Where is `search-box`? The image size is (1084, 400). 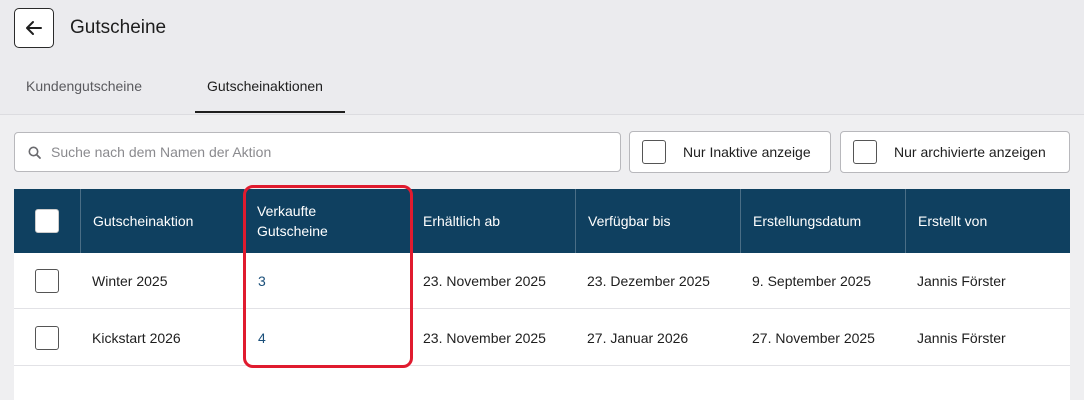 search-box is located at coordinates (317, 152).